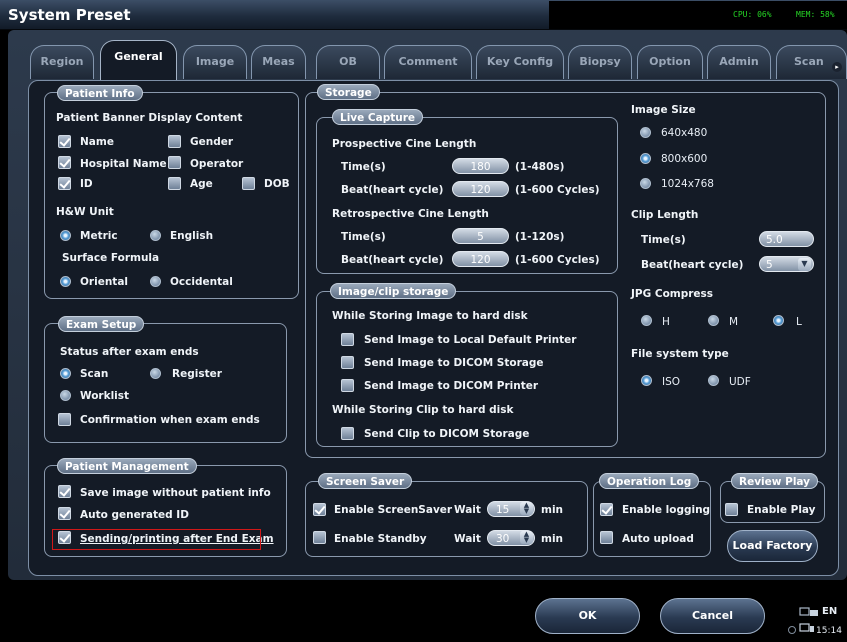 The image size is (847, 642). I want to click on patient-management-legend: Patient Management, so click(127, 466).